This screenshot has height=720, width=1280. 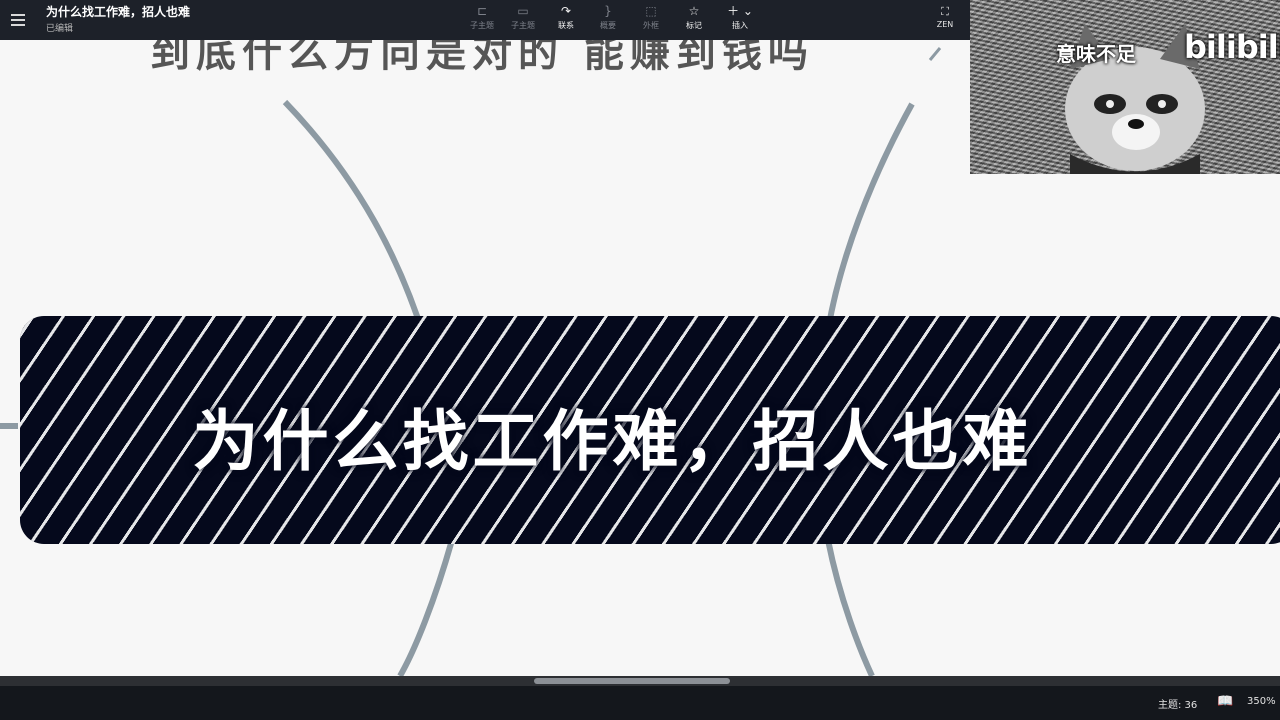 What do you see at coordinates (523, 11) in the screenshot?
I see `sibling-topic-icon: ▭` at bounding box center [523, 11].